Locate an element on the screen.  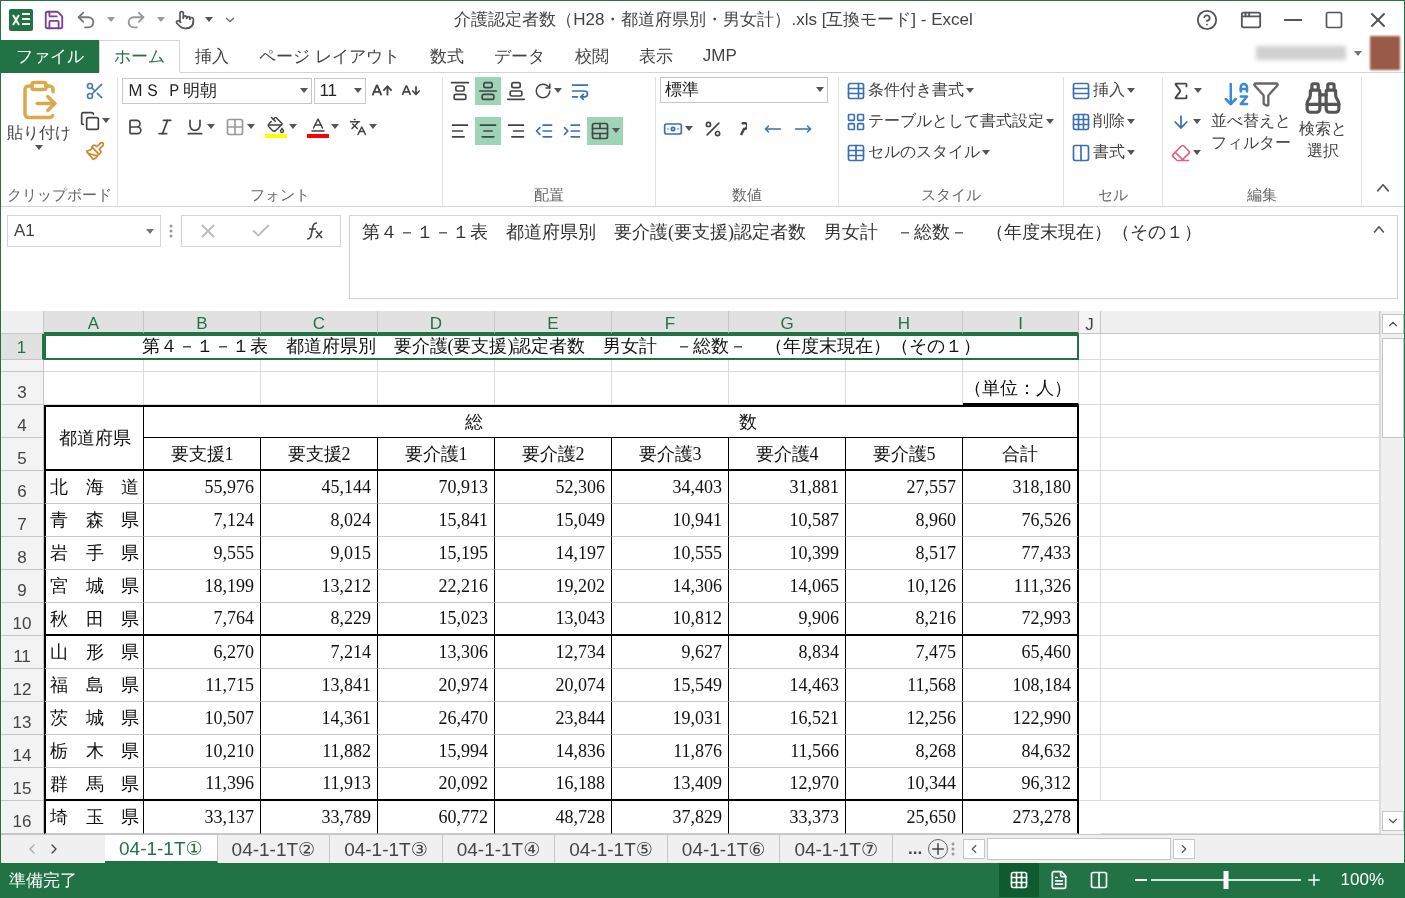
row-header: 15 is located at coordinates (22, 785).